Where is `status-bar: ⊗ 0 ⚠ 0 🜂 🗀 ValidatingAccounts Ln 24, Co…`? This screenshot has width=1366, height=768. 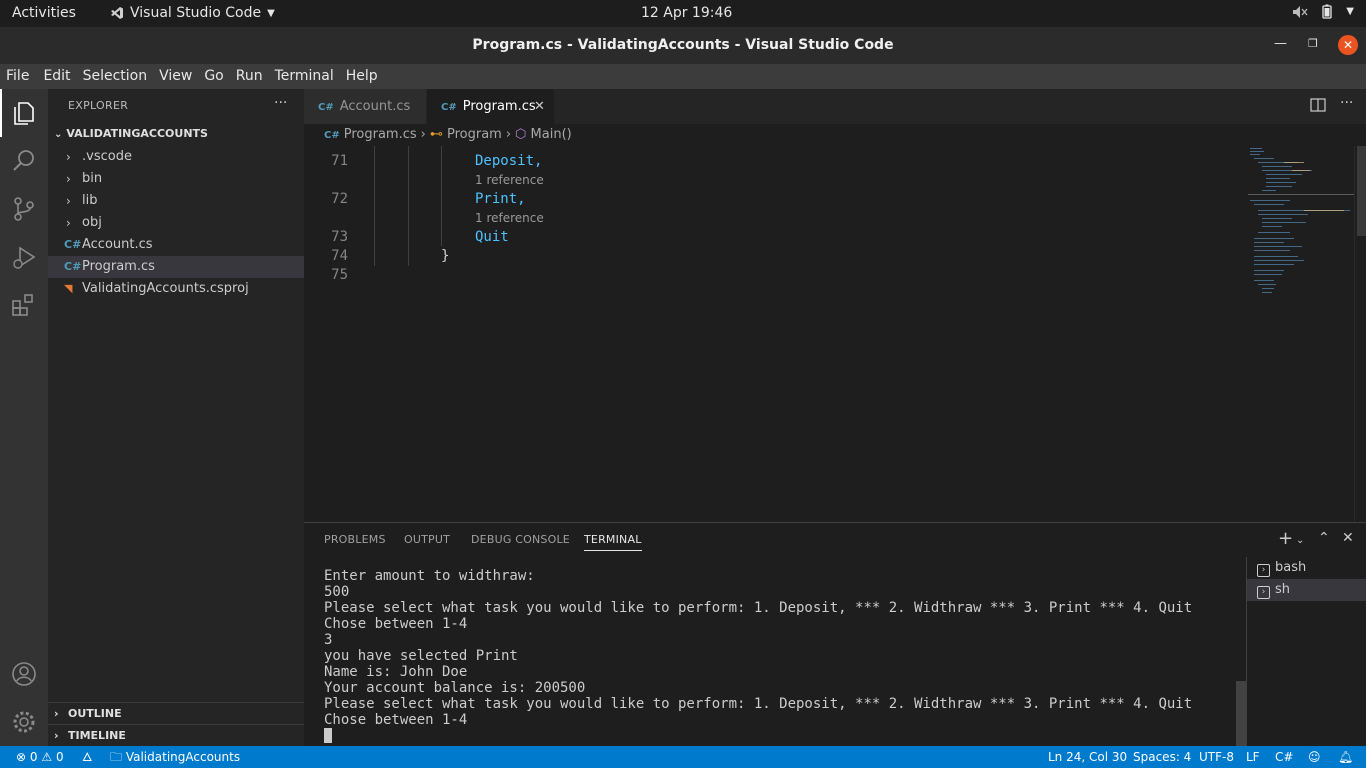 status-bar: ⊗ 0 ⚠ 0 🜂 🗀 ValidatingAccounts Ln 24, Co… is located at coordinates (683, 757).